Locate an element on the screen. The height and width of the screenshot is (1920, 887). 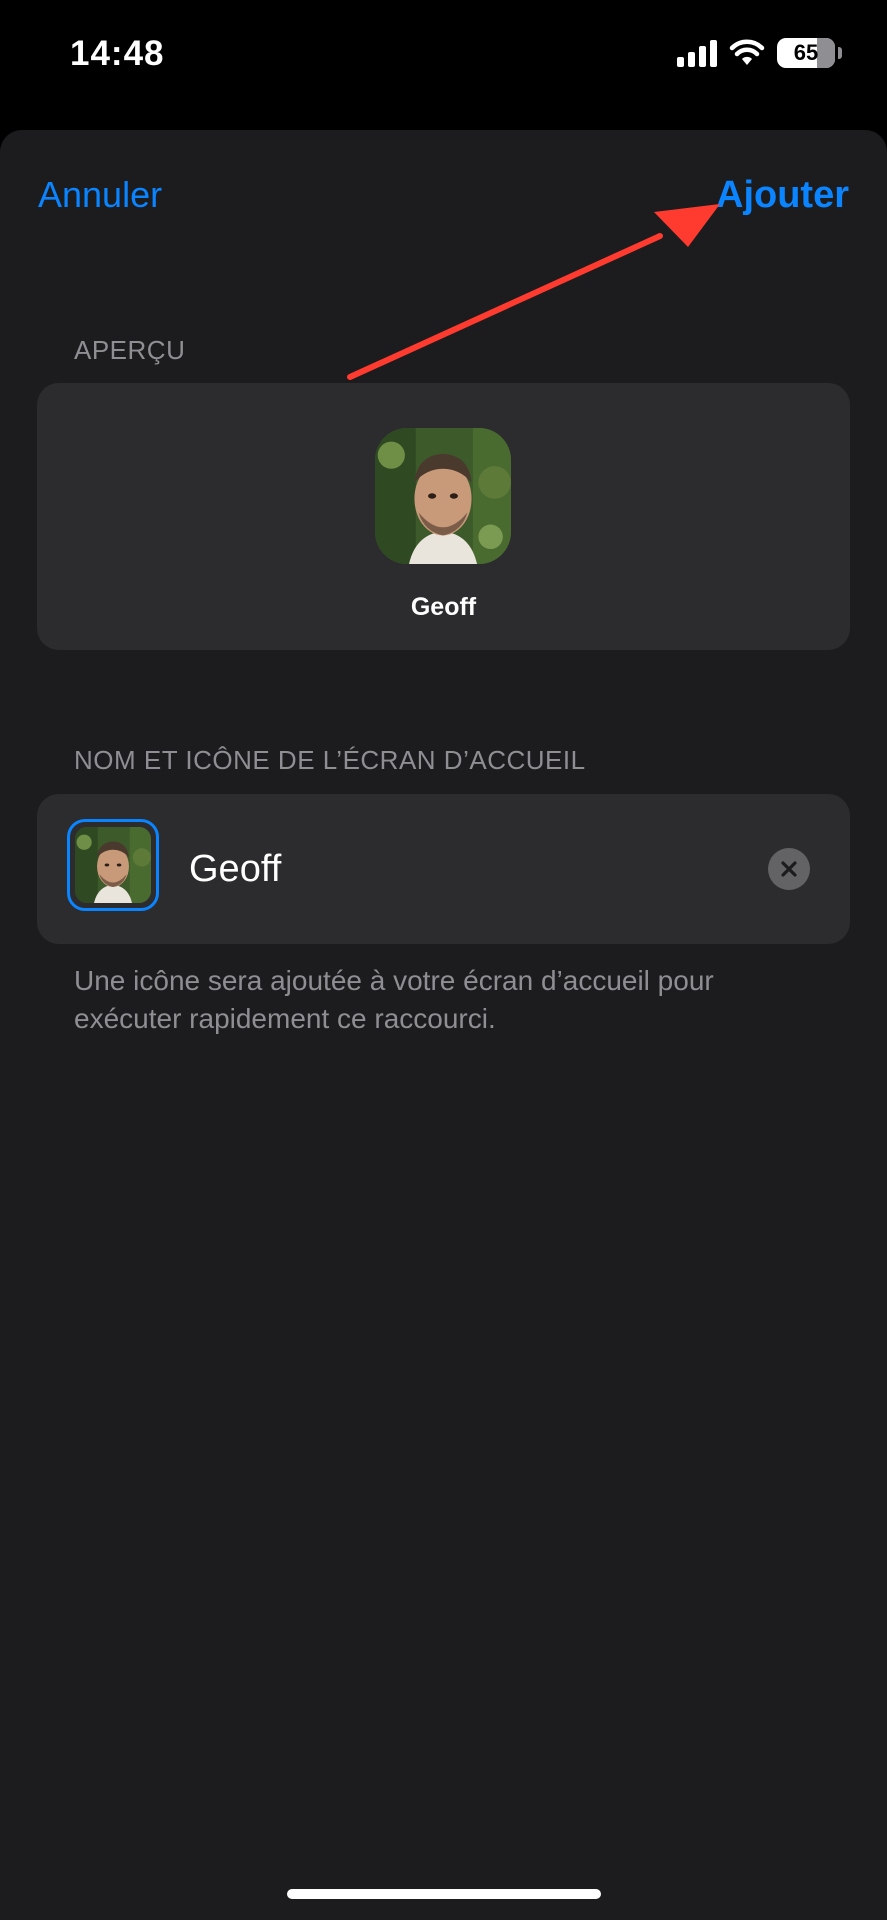
wifi-icon is located at coordinates (747, 52).